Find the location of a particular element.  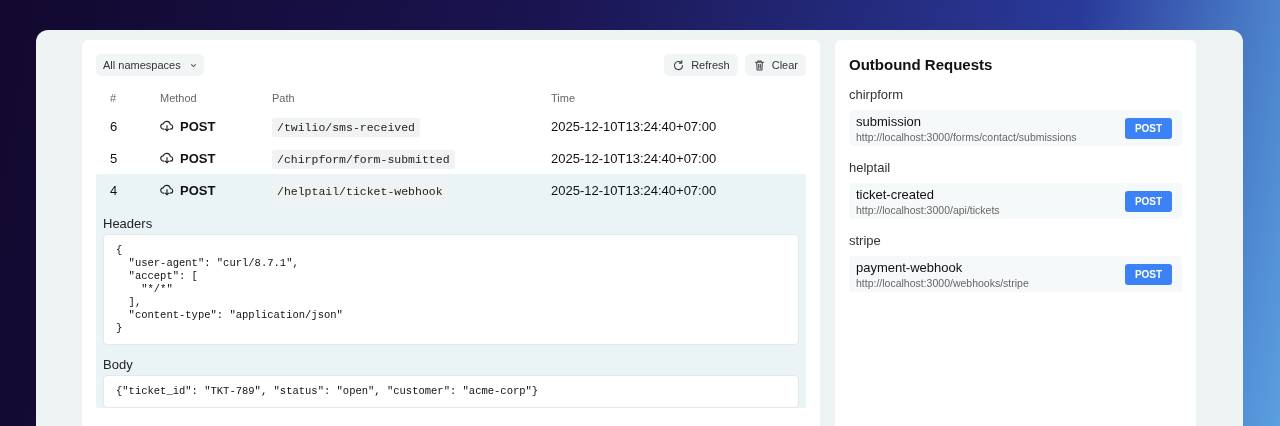

panel-title: Outbound Requests is located at coordinates (921, 64).